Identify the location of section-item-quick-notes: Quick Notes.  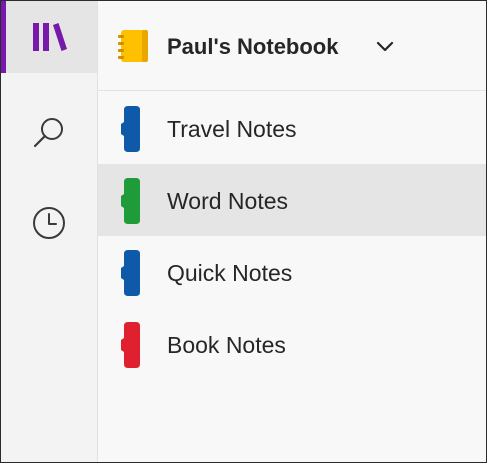
(292, 272).